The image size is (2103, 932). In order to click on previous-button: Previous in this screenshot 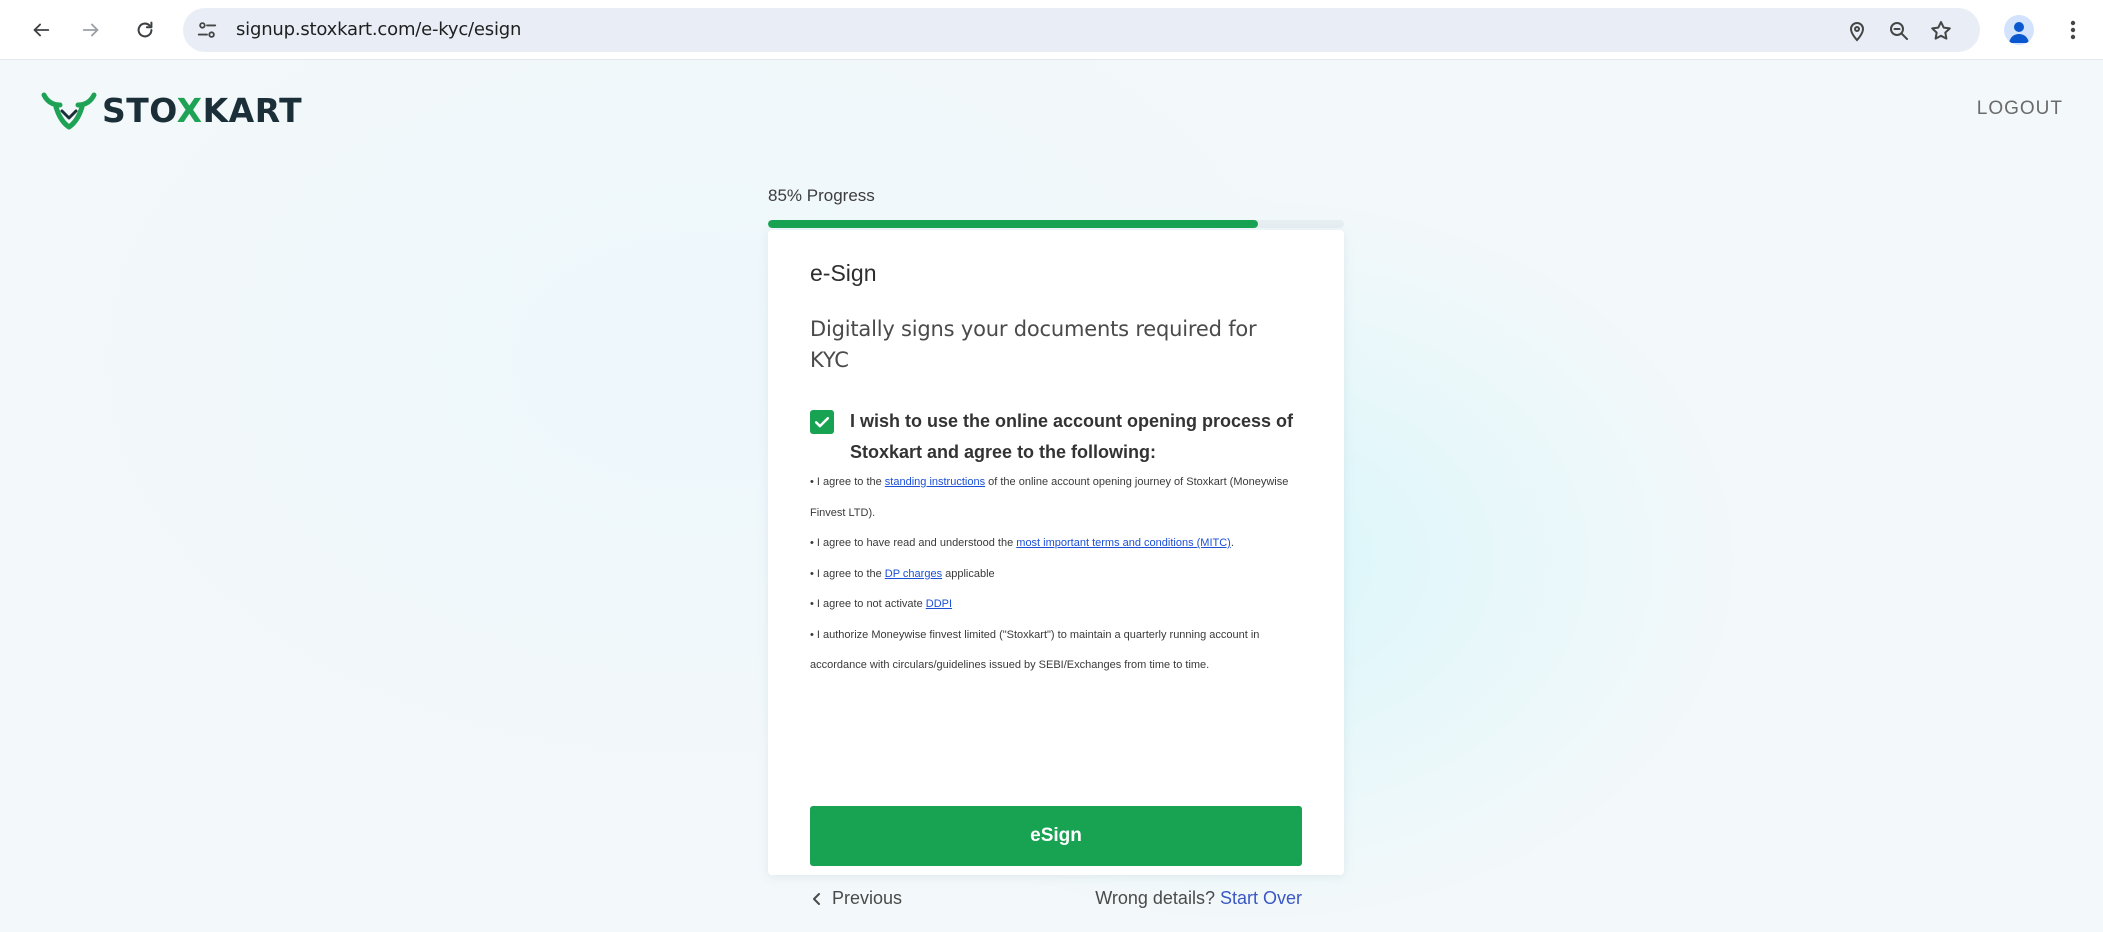, I will do `click(856, 898)`.